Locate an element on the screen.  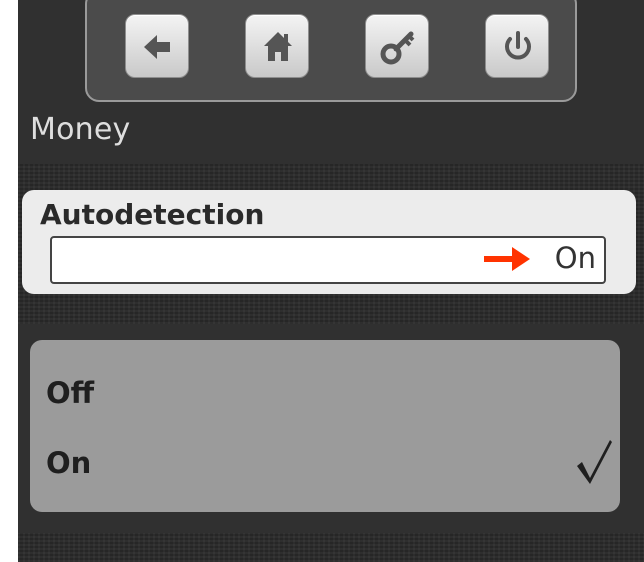
back-button is located at coordinates (157, 46).